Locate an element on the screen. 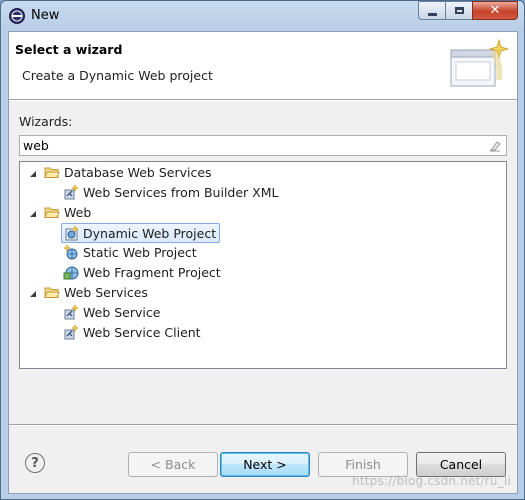 This screenshot has width=525, height=500. watermark: https://blog.csdn.net/ru_li is located at coordinates (431, 481).